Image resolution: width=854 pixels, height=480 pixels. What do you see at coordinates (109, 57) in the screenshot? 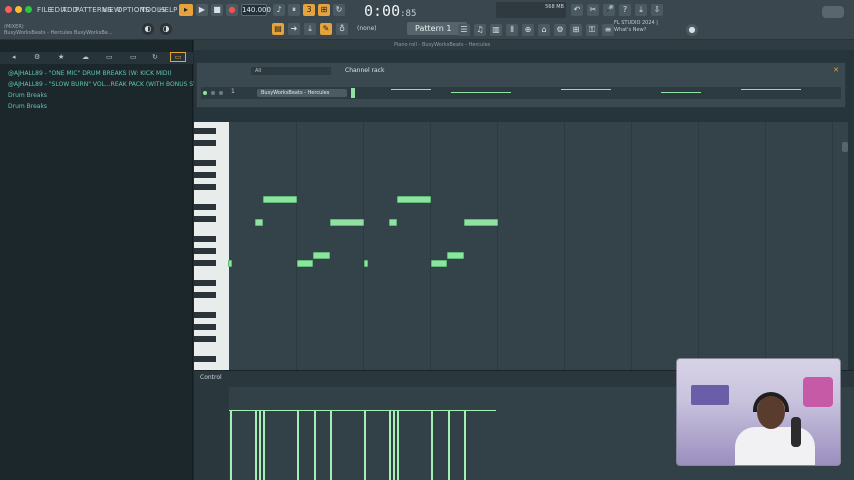
I see `browser-folder-icon: ▭` at bounding box center [109, 57].